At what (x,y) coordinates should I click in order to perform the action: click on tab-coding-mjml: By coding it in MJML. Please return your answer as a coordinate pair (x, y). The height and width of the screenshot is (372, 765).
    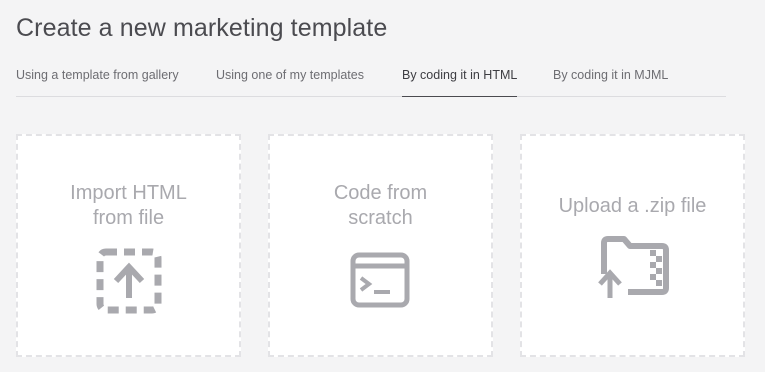
    Looking at the image, I should click on (610, 82).